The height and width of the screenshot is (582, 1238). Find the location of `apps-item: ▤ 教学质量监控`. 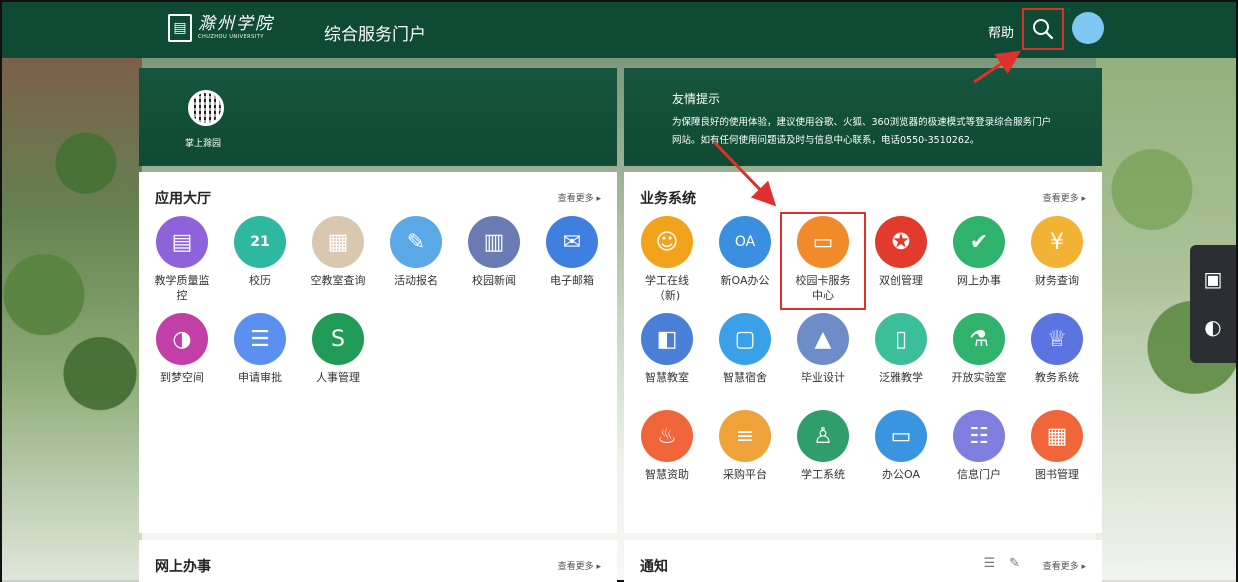

apps-item: ▤ 教学质量监控 is located at coordinates (182, 259).